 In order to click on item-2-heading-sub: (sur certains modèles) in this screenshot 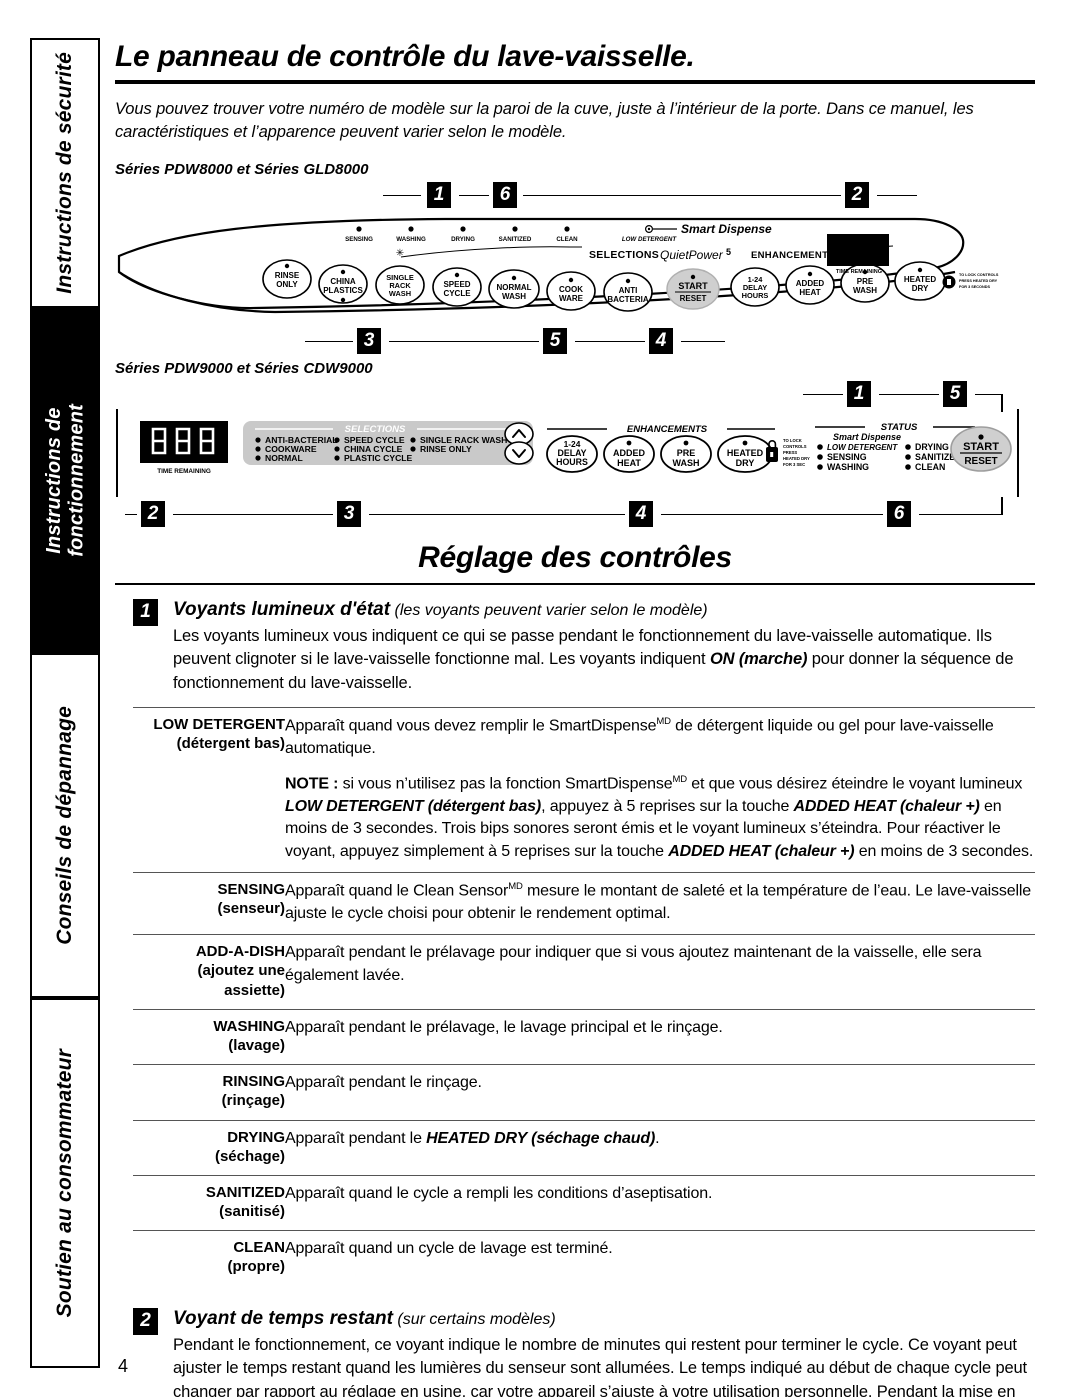, I will do `click(476, 1319)`.